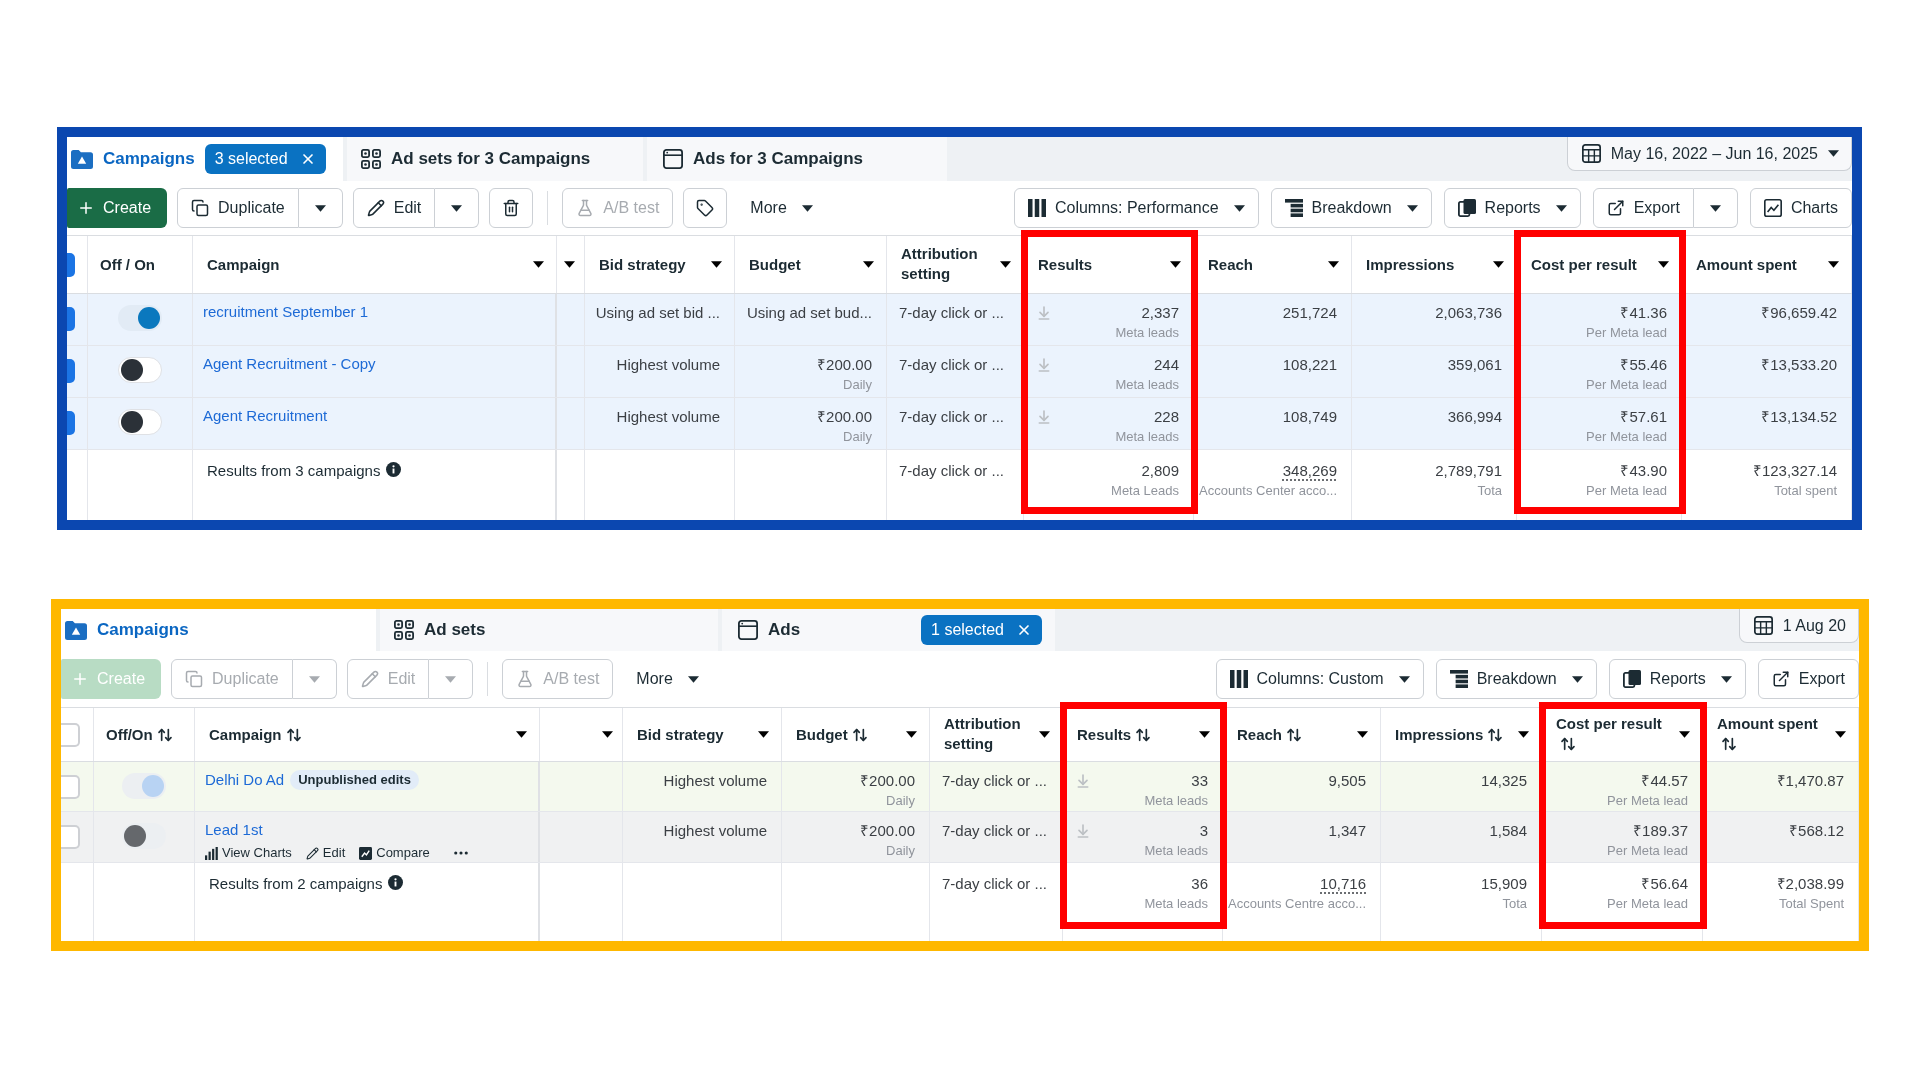 Image resolution: width=1920 pixels, height=1080 pixels. I want to click on column-header: Off/On, so click(139, 734).